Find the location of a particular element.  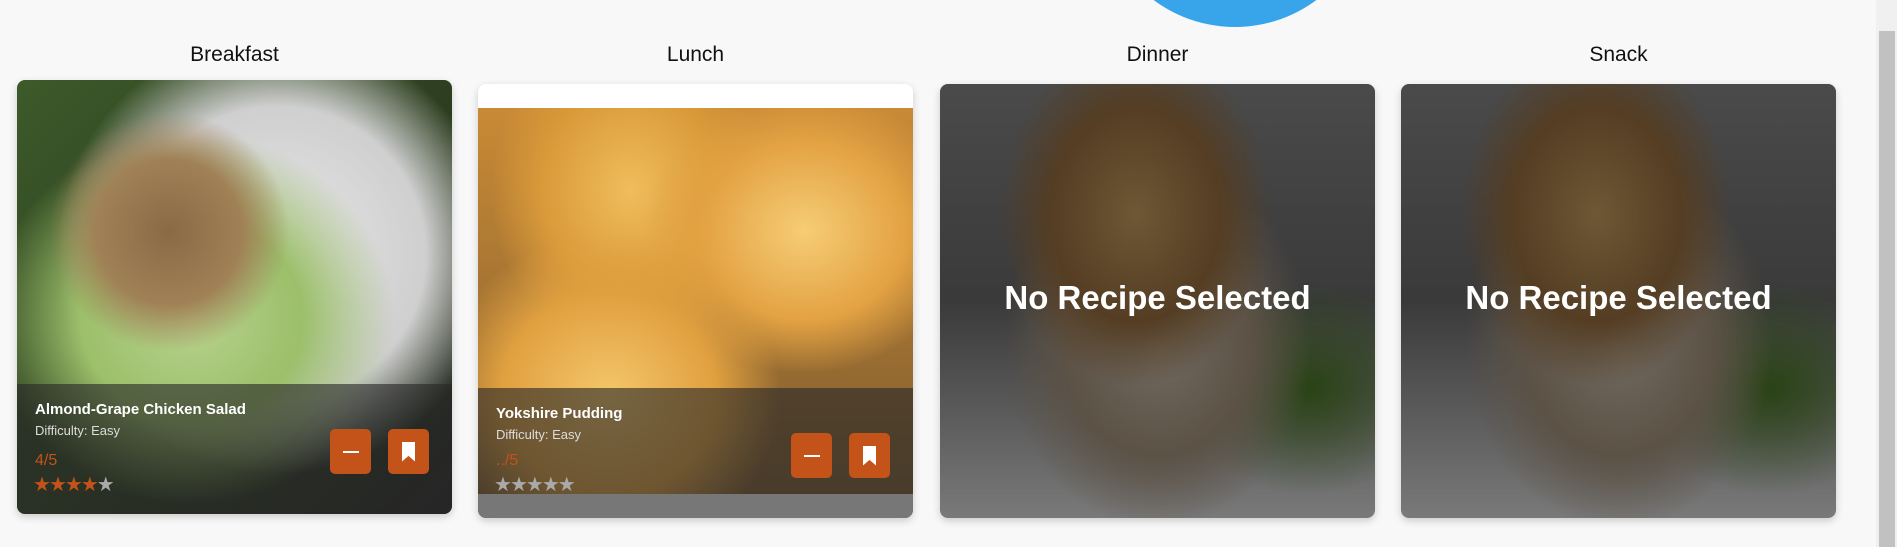

profile-circle is located at coordinates (1235, 13).